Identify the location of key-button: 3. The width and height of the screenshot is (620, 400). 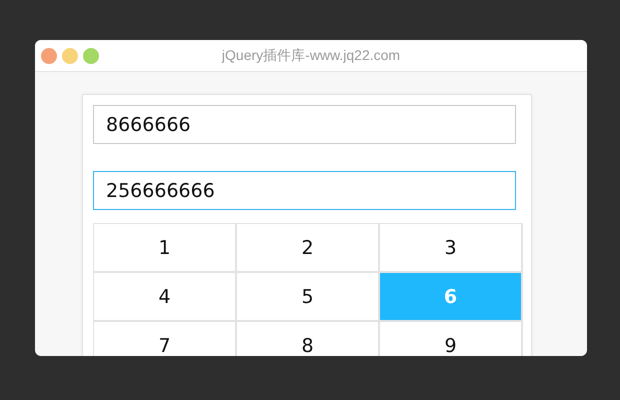
(451, 248).